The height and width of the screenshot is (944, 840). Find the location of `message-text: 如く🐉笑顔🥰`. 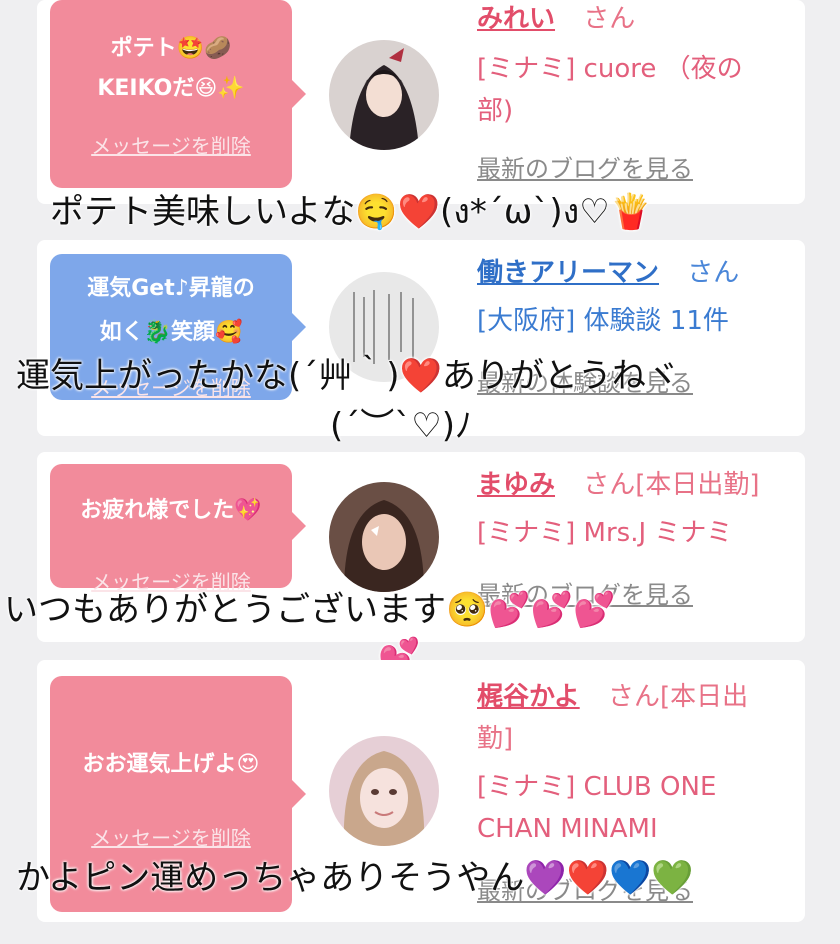

message-text: 如く🐉笑顔🥰 is located at coordinates (171, 332).